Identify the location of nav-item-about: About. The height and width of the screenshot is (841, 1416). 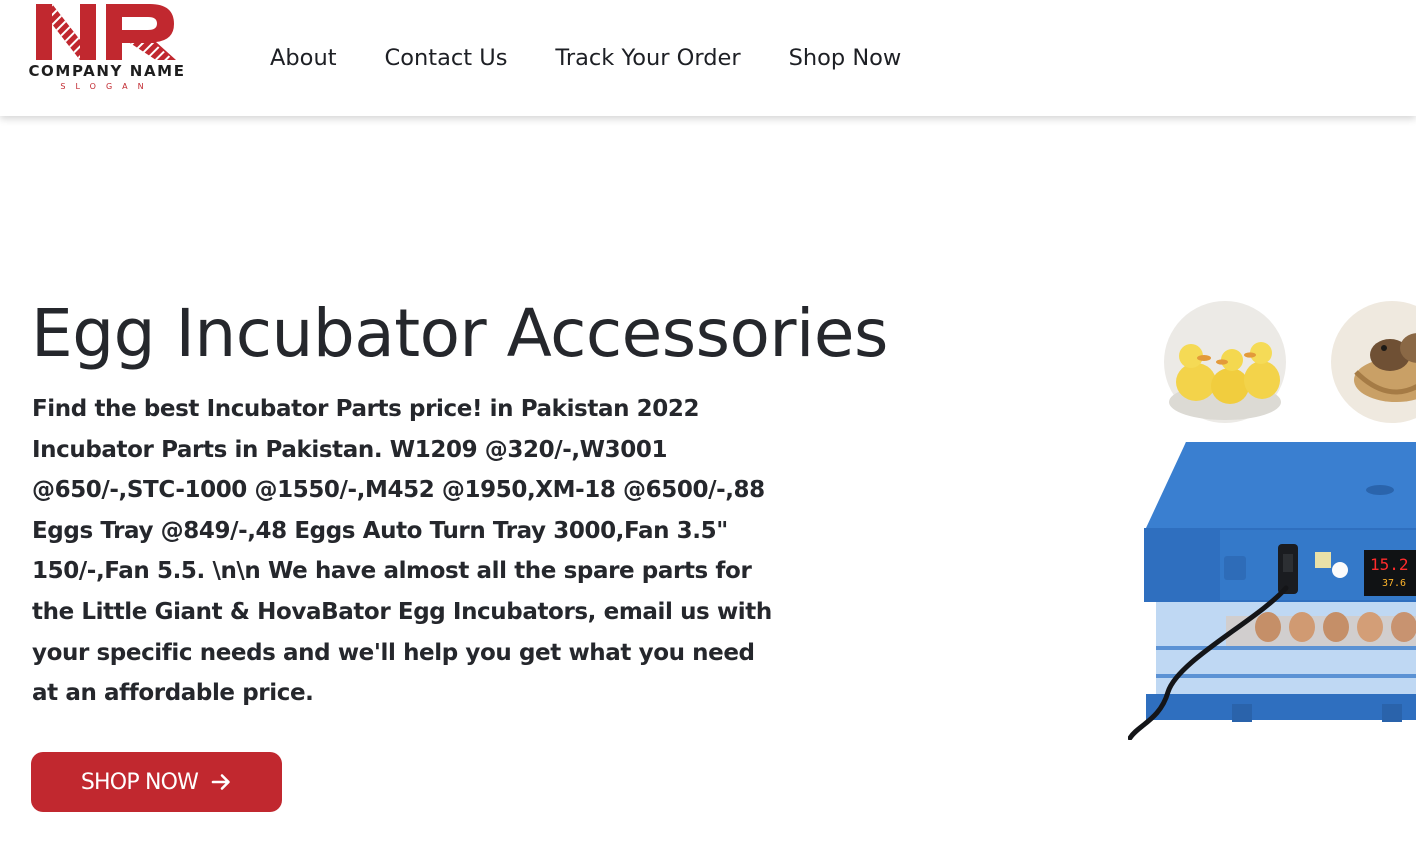
(303, 58).